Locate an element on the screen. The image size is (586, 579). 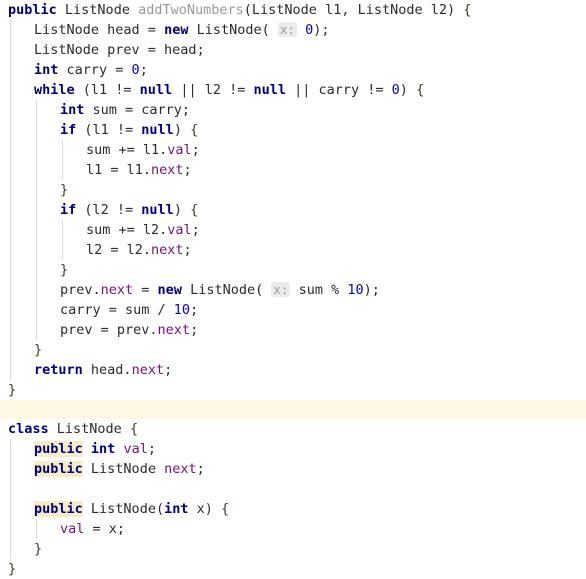
code-line: l2 = l2.next; is located at coordinates (293, 250).